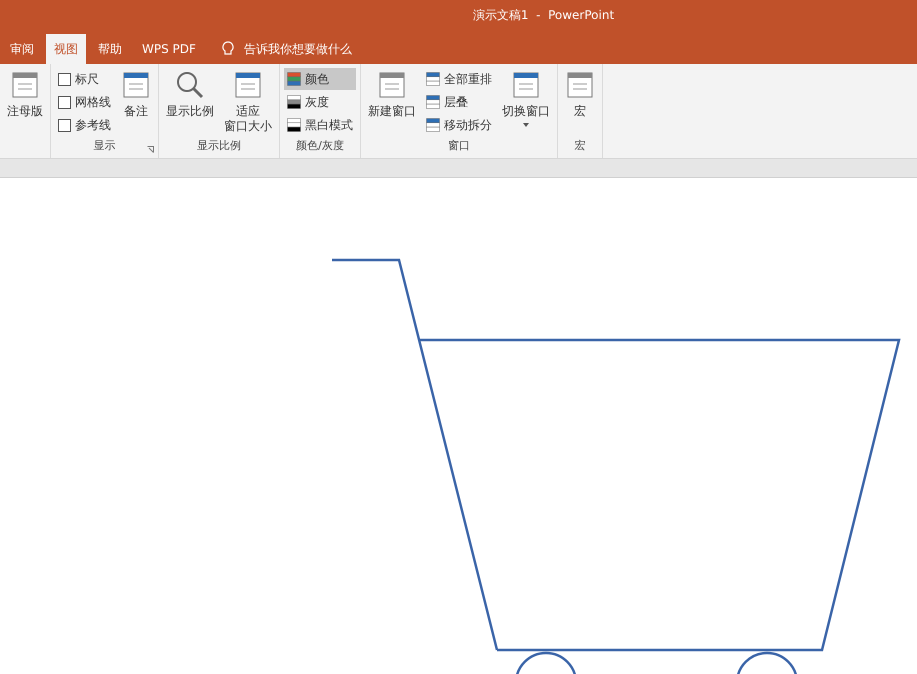 This screenshot has height=674, width=917. Describe the element at coordinates (25, 103) in the screenshot. I see `ribbon-button: 注母版` at that location.